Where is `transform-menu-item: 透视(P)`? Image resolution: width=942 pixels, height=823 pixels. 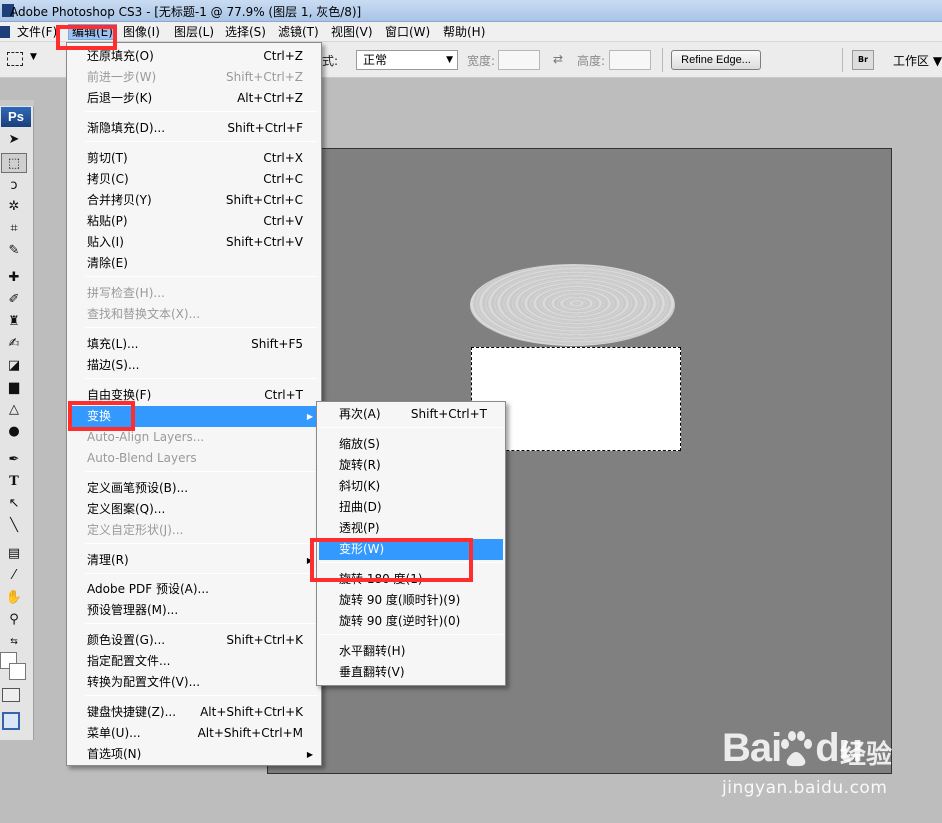
transform-menu-item: 透视(P) is located at coordinates (411, 528).